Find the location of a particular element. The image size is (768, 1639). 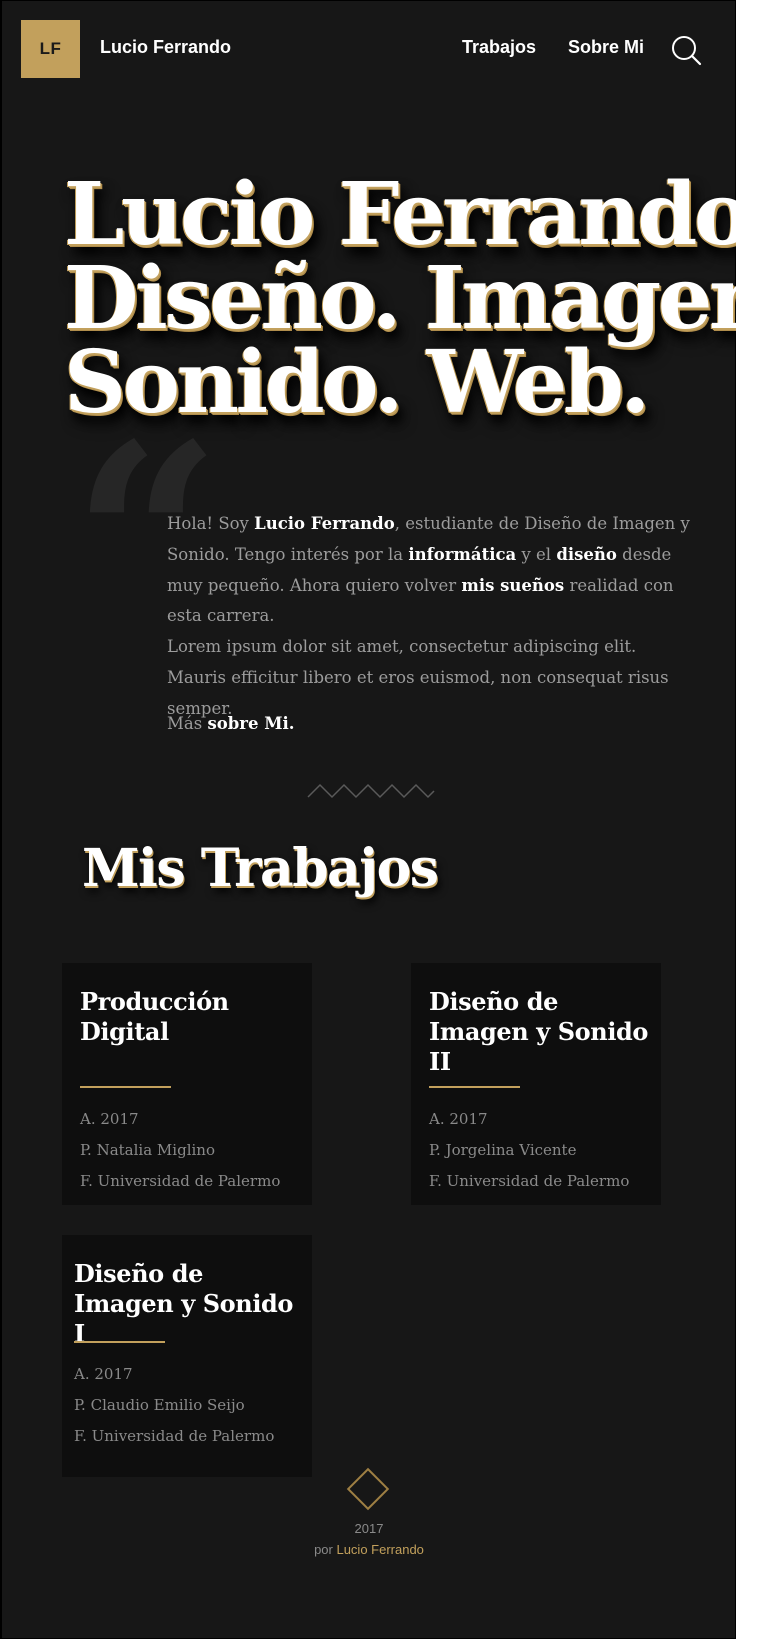

hero-line-1: Lucio Ferrando. is located at coordinates (416, 214).